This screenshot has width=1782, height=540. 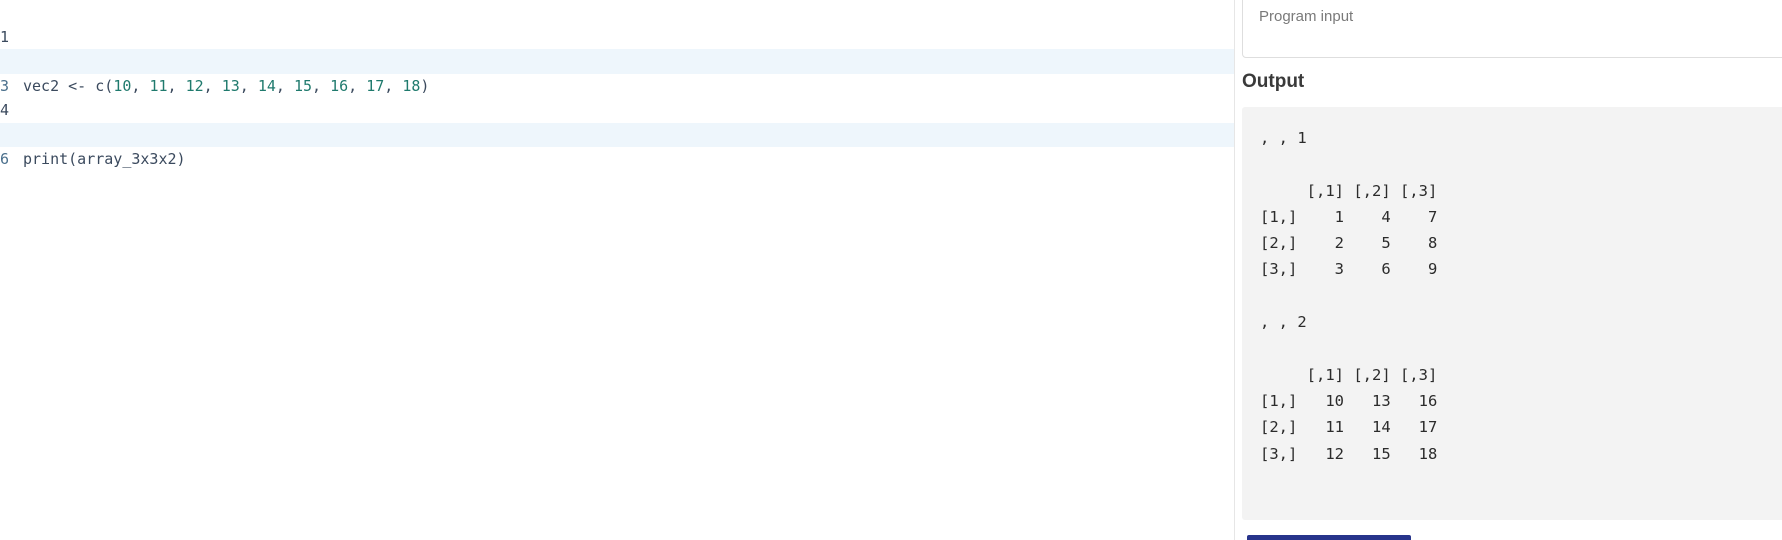 I want to click on code-line: 1 vec1 <- c(1, 2, 3, 4, 5, 6, 7, 8, 9), so click(x=617, y=35).